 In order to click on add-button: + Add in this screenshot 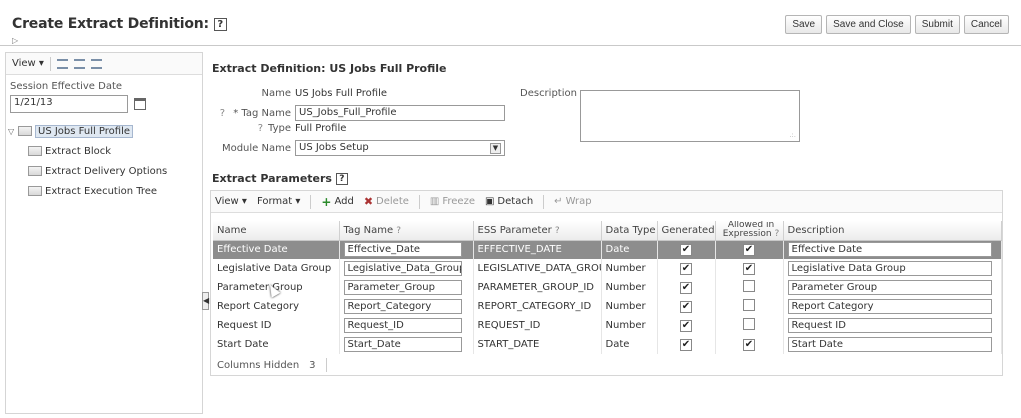, I will do `click(337, 202)`.